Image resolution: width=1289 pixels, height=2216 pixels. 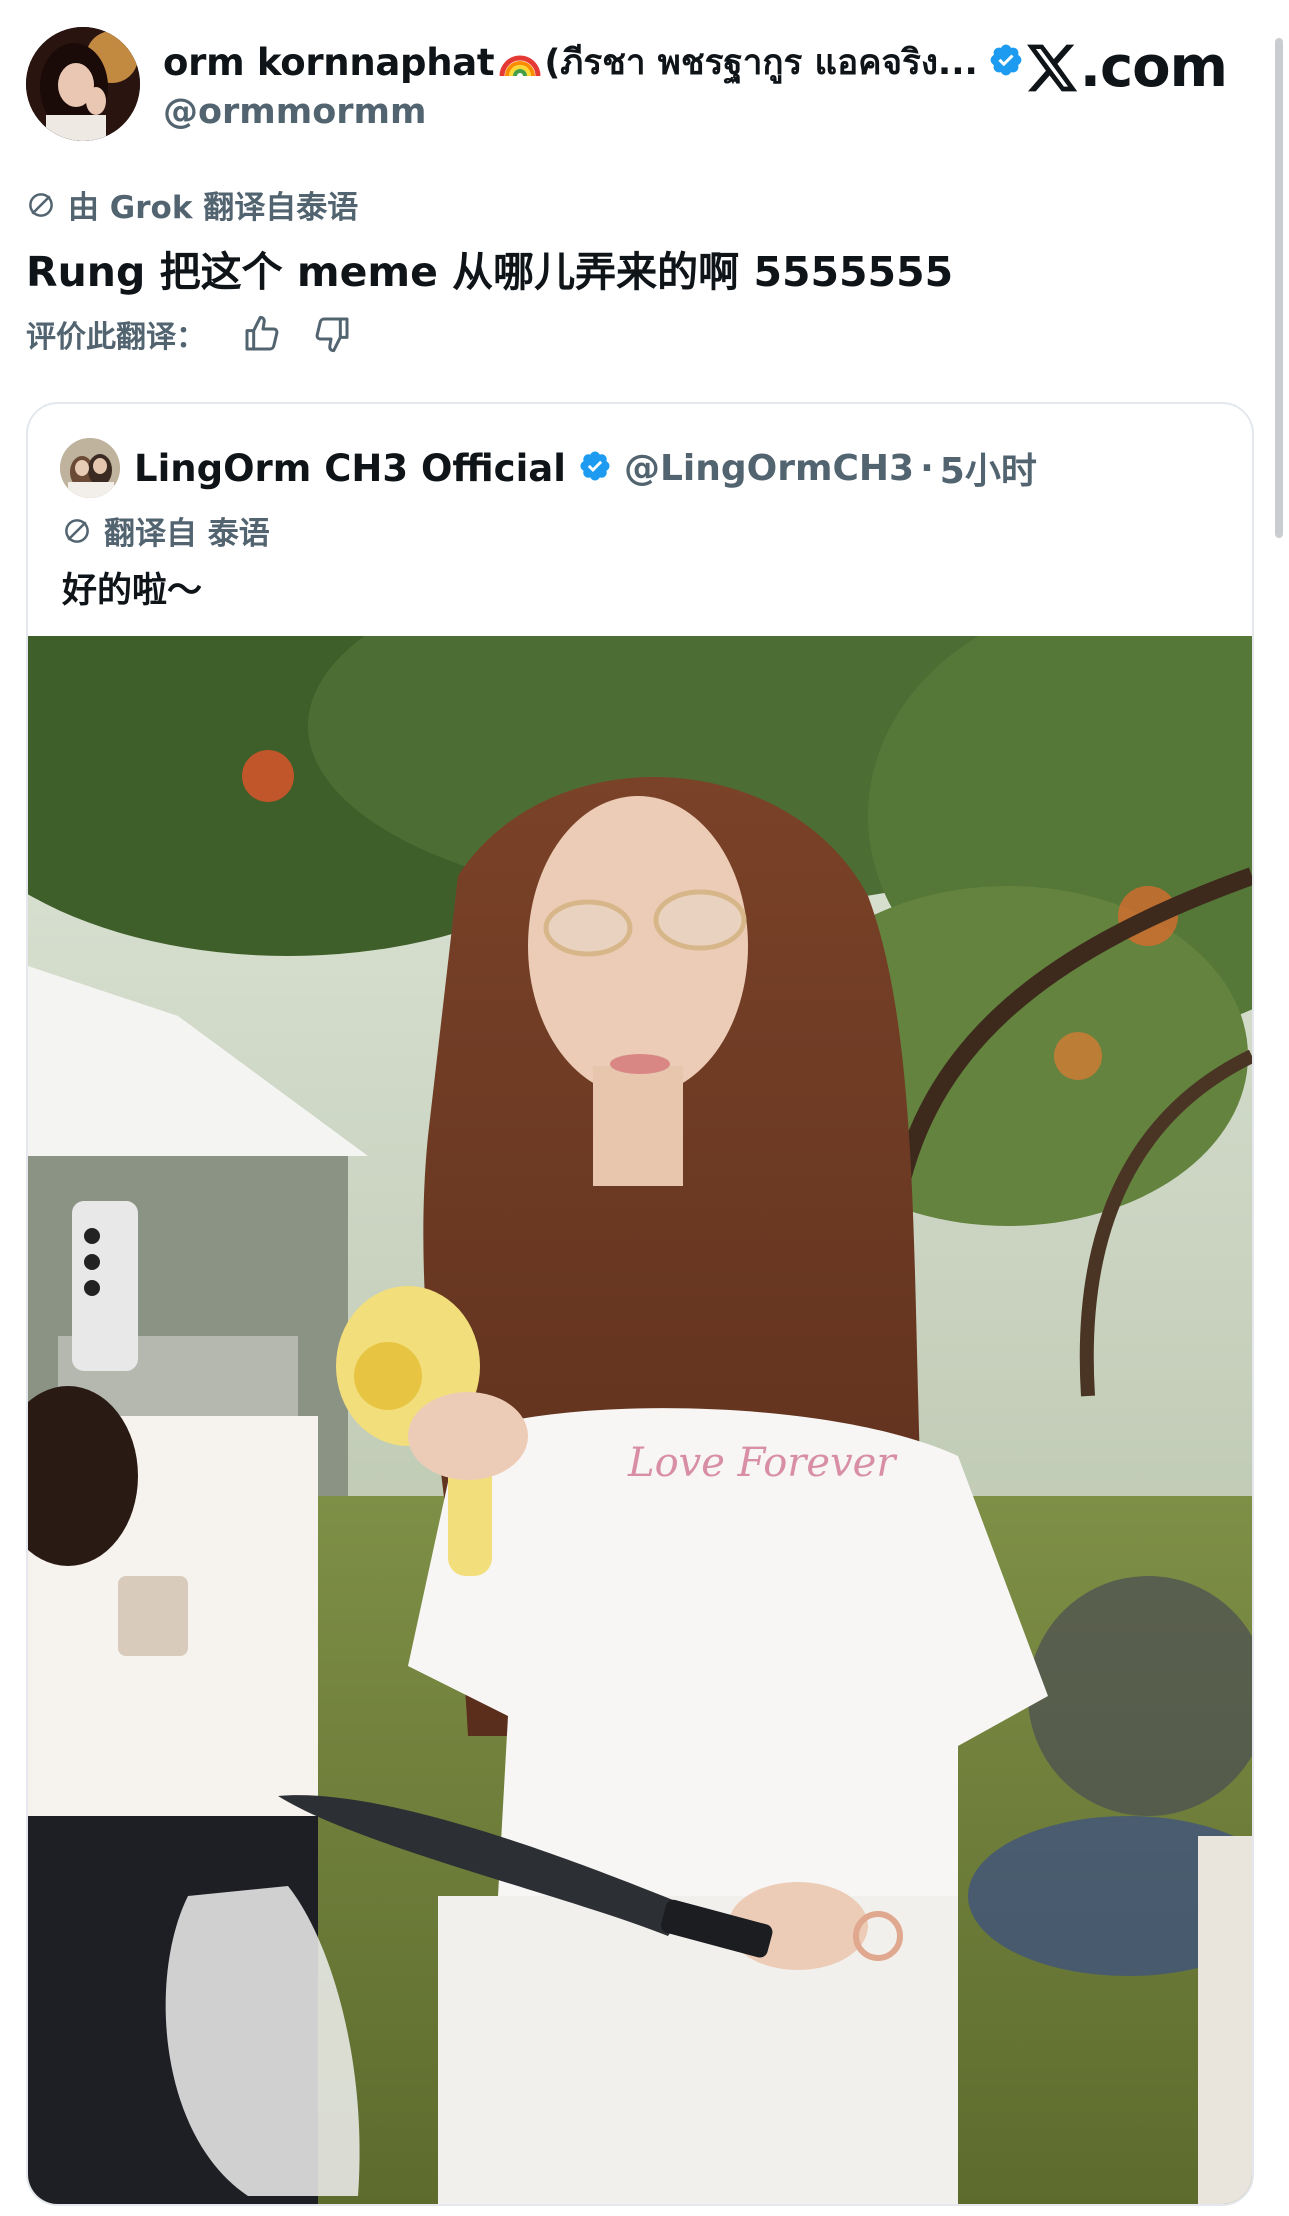 What do you see at coordinates (262, 334) in the screenshot?
I see `thumbs-up-icon` at bounding box center [262, 334].